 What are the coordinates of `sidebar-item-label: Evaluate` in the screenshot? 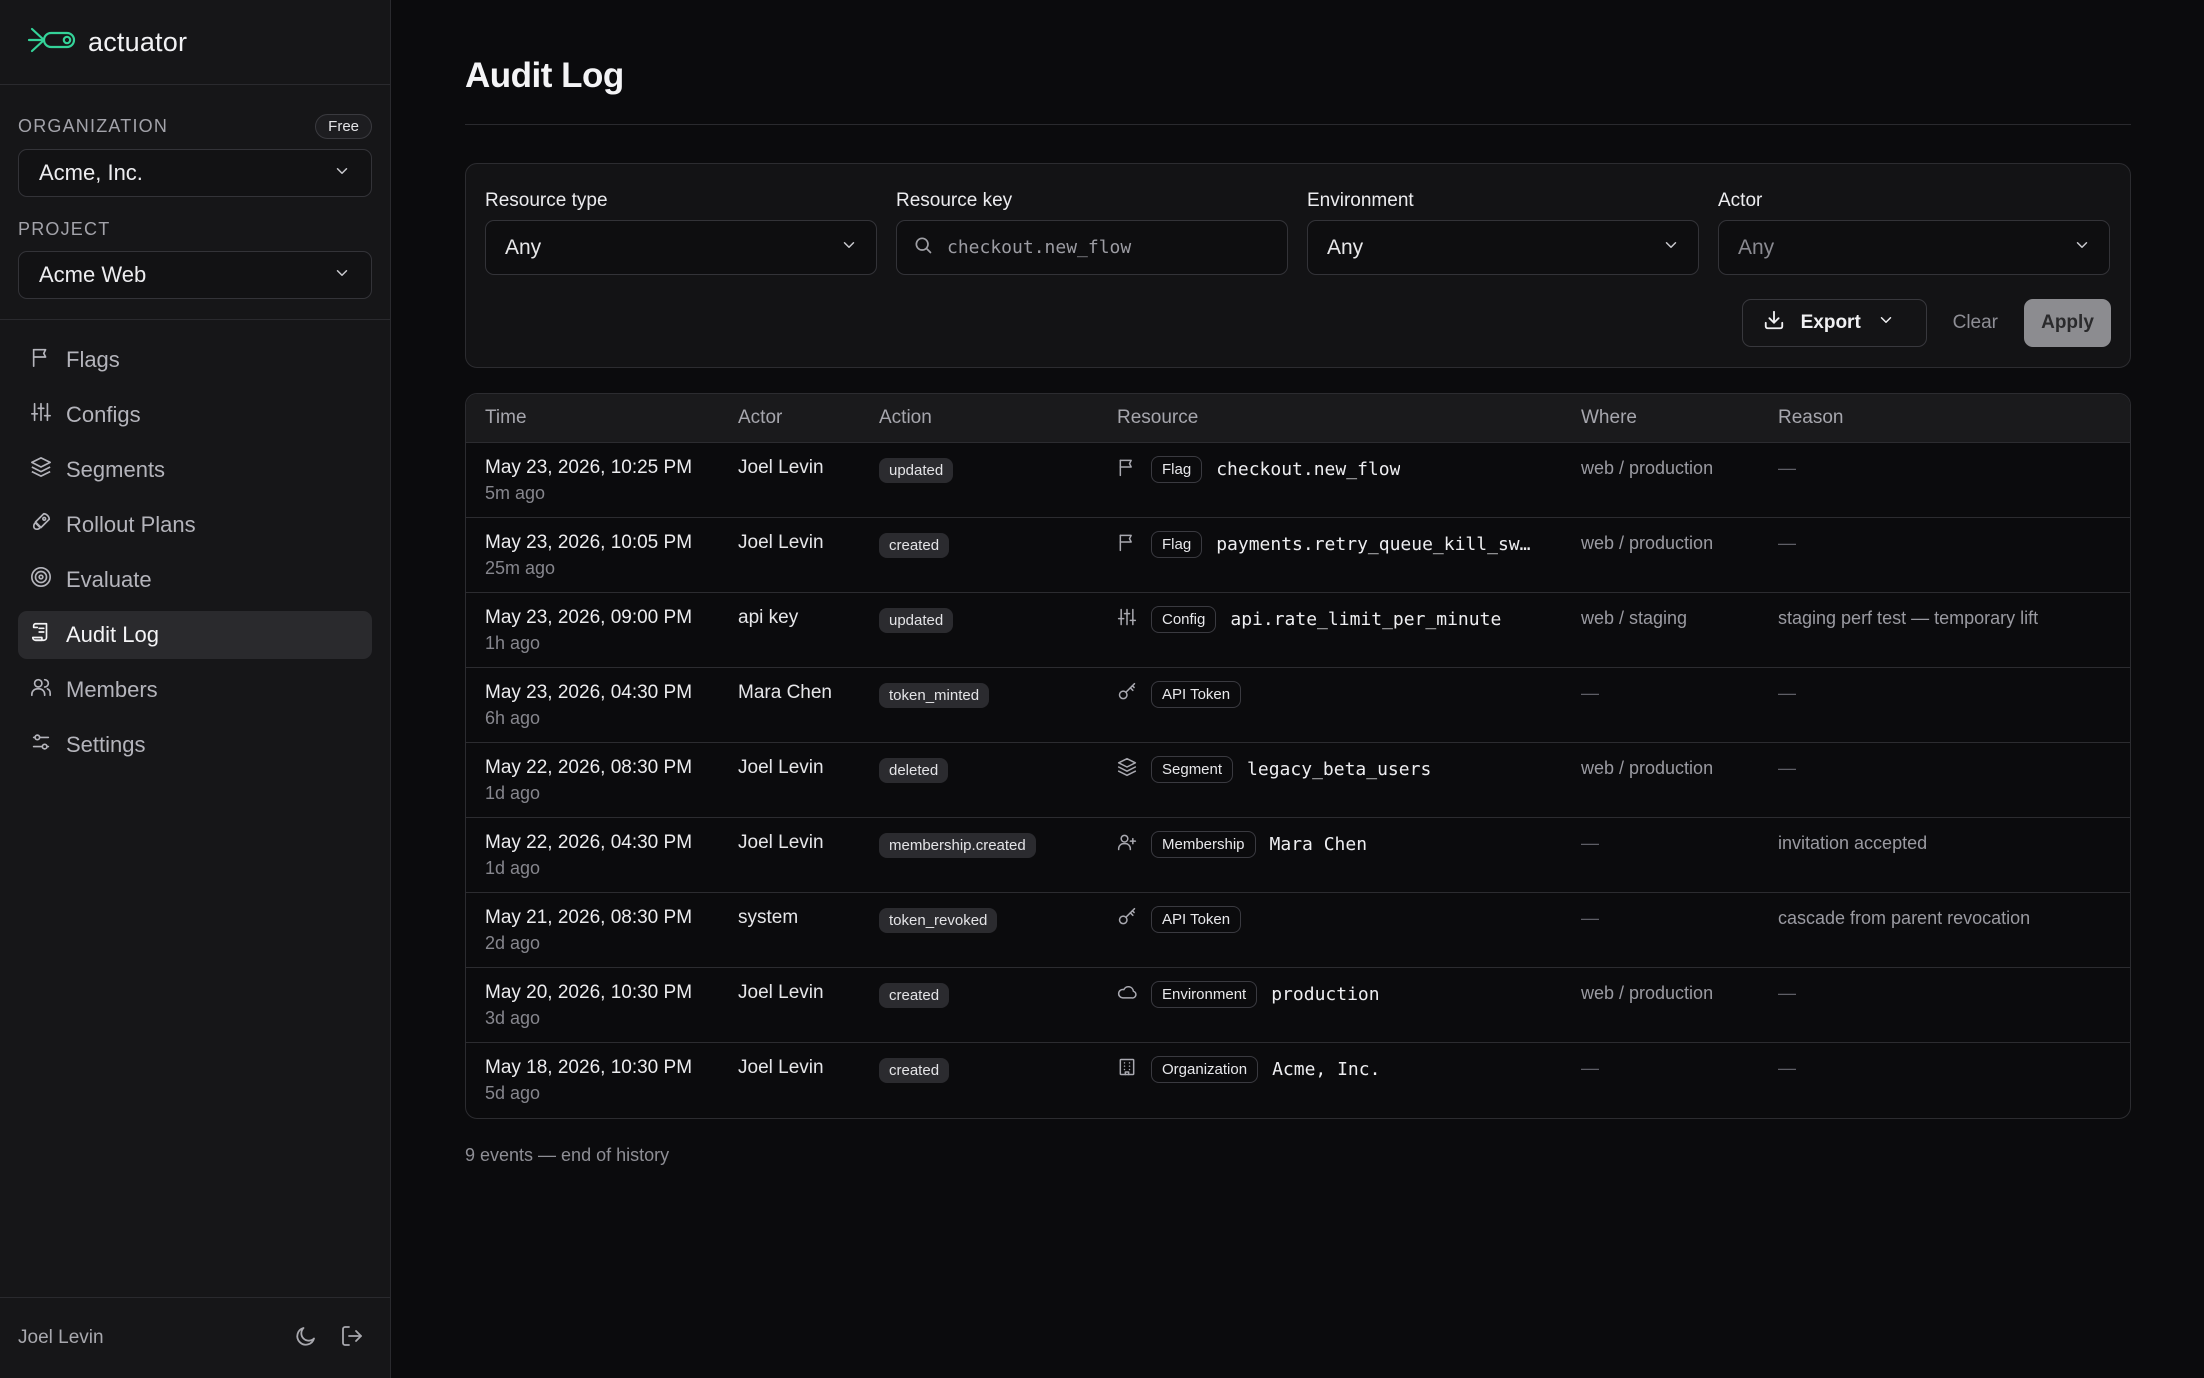 It's located at (109, 579).